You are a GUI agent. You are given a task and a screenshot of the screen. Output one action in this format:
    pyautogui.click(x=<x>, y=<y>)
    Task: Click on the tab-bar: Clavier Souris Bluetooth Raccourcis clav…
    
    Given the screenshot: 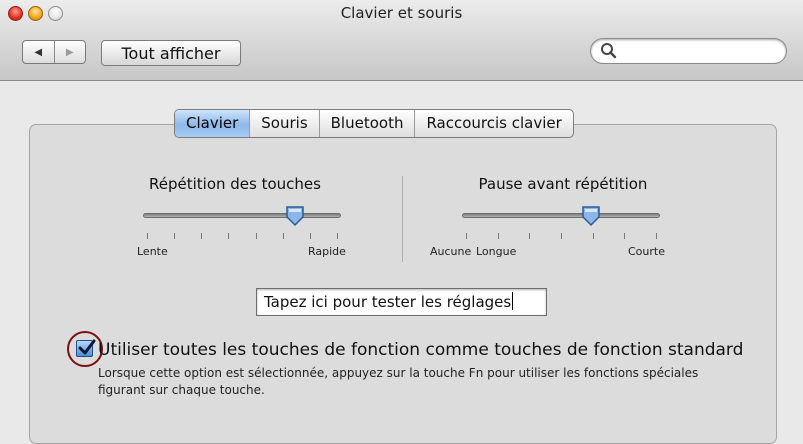 What is the action you would take?
    pyautogui.click(x=374, y=123)
    